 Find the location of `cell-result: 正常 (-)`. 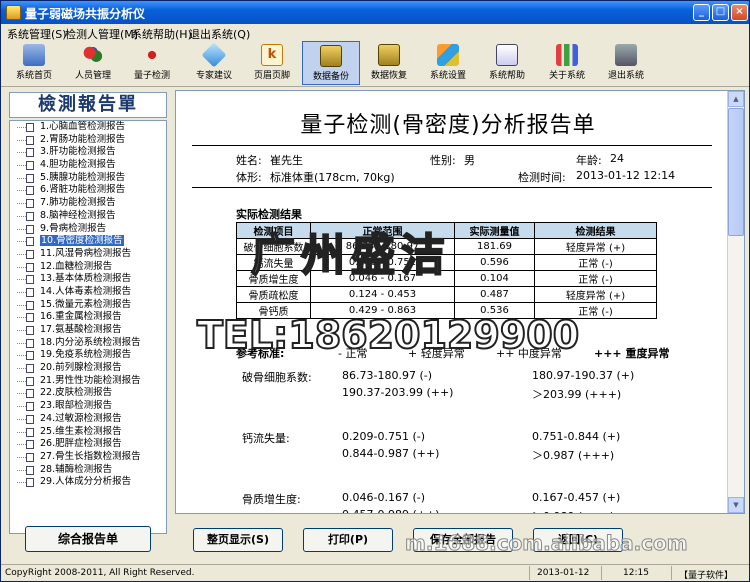

cell-result: 正常 (-) is located at coordinates (595, 262).